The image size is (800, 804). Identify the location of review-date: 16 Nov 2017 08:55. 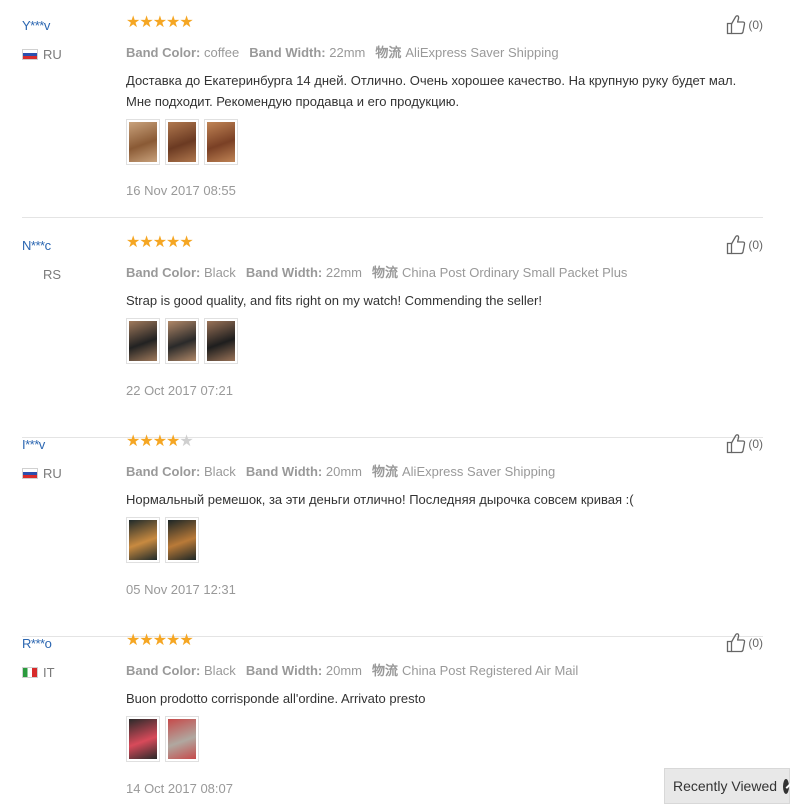
(181, 190).